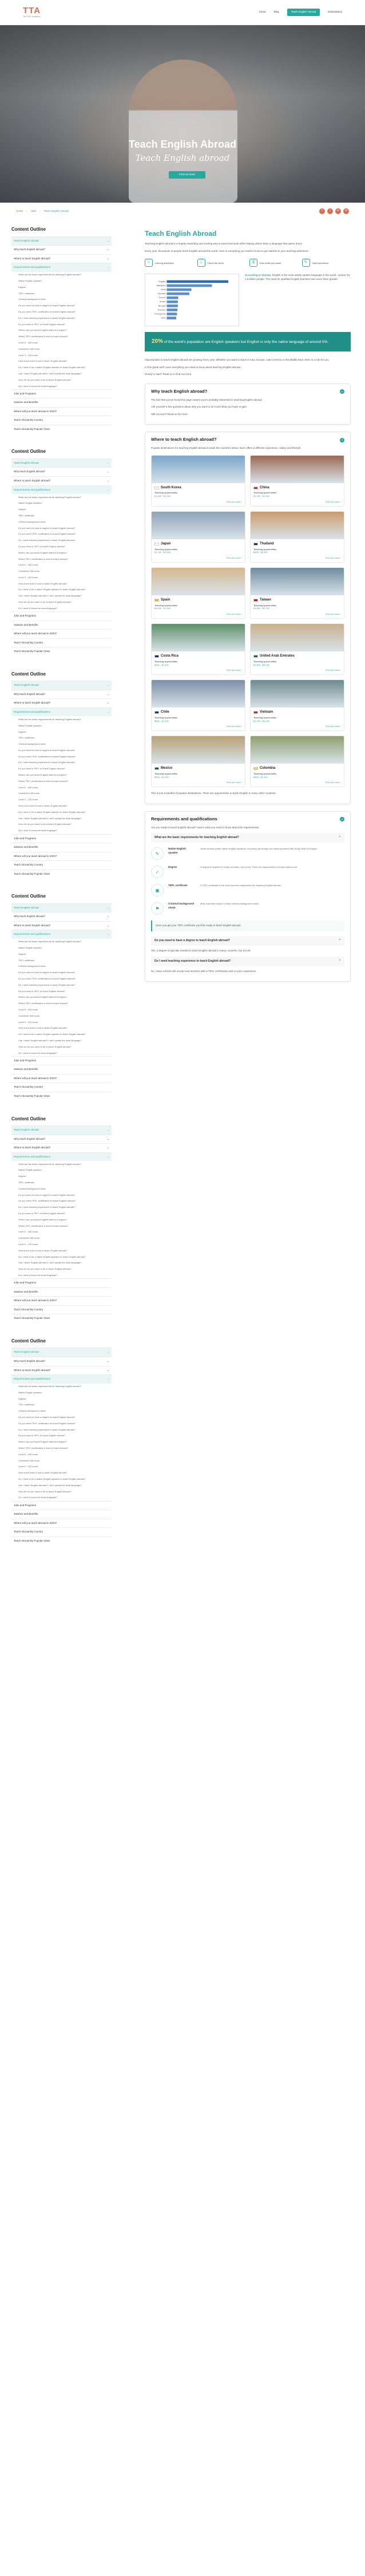 The height and width of the screenshot is (2576, 365). What do you see at coordinates (335, 12) in the screenshot?
I see `nav-item-destinations: Destinations` at bounding box center [335, 12].